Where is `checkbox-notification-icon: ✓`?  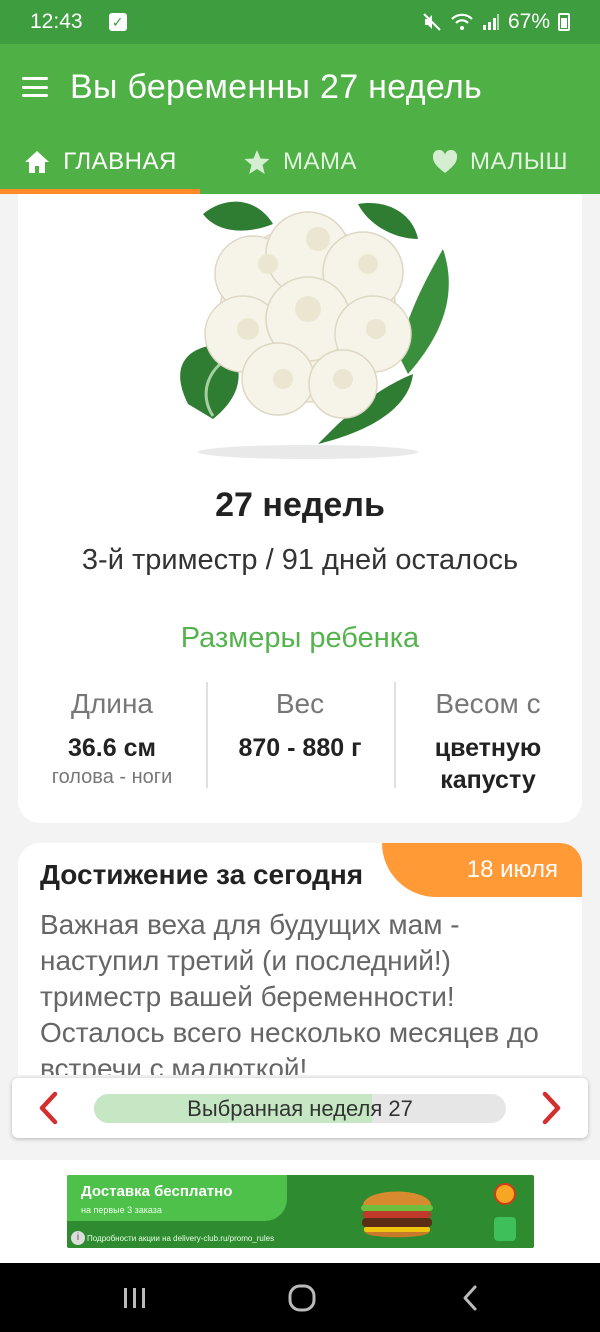
checkbox-notification-icon: ✓ is located at coordinates (117, 22).